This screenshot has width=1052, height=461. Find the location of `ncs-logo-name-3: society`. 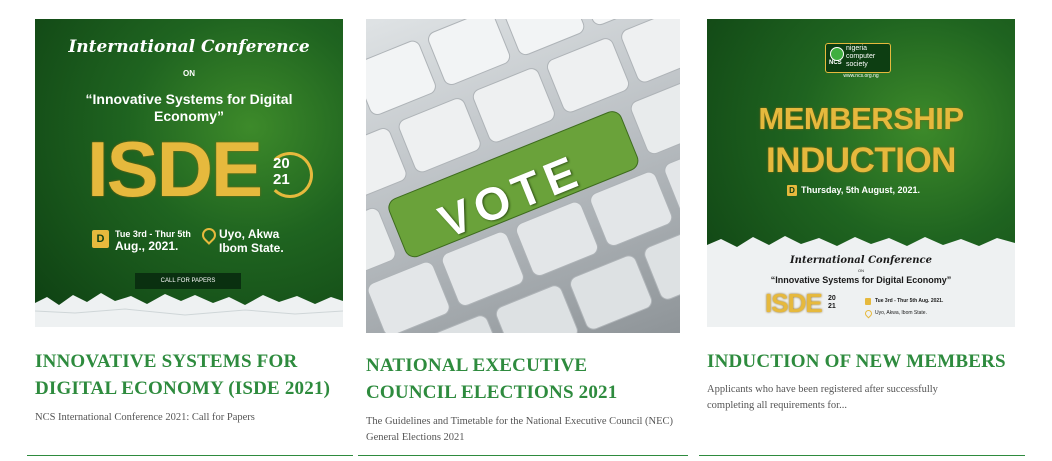

ncs-logo-name-3: society is located at coordinates (857, 64).